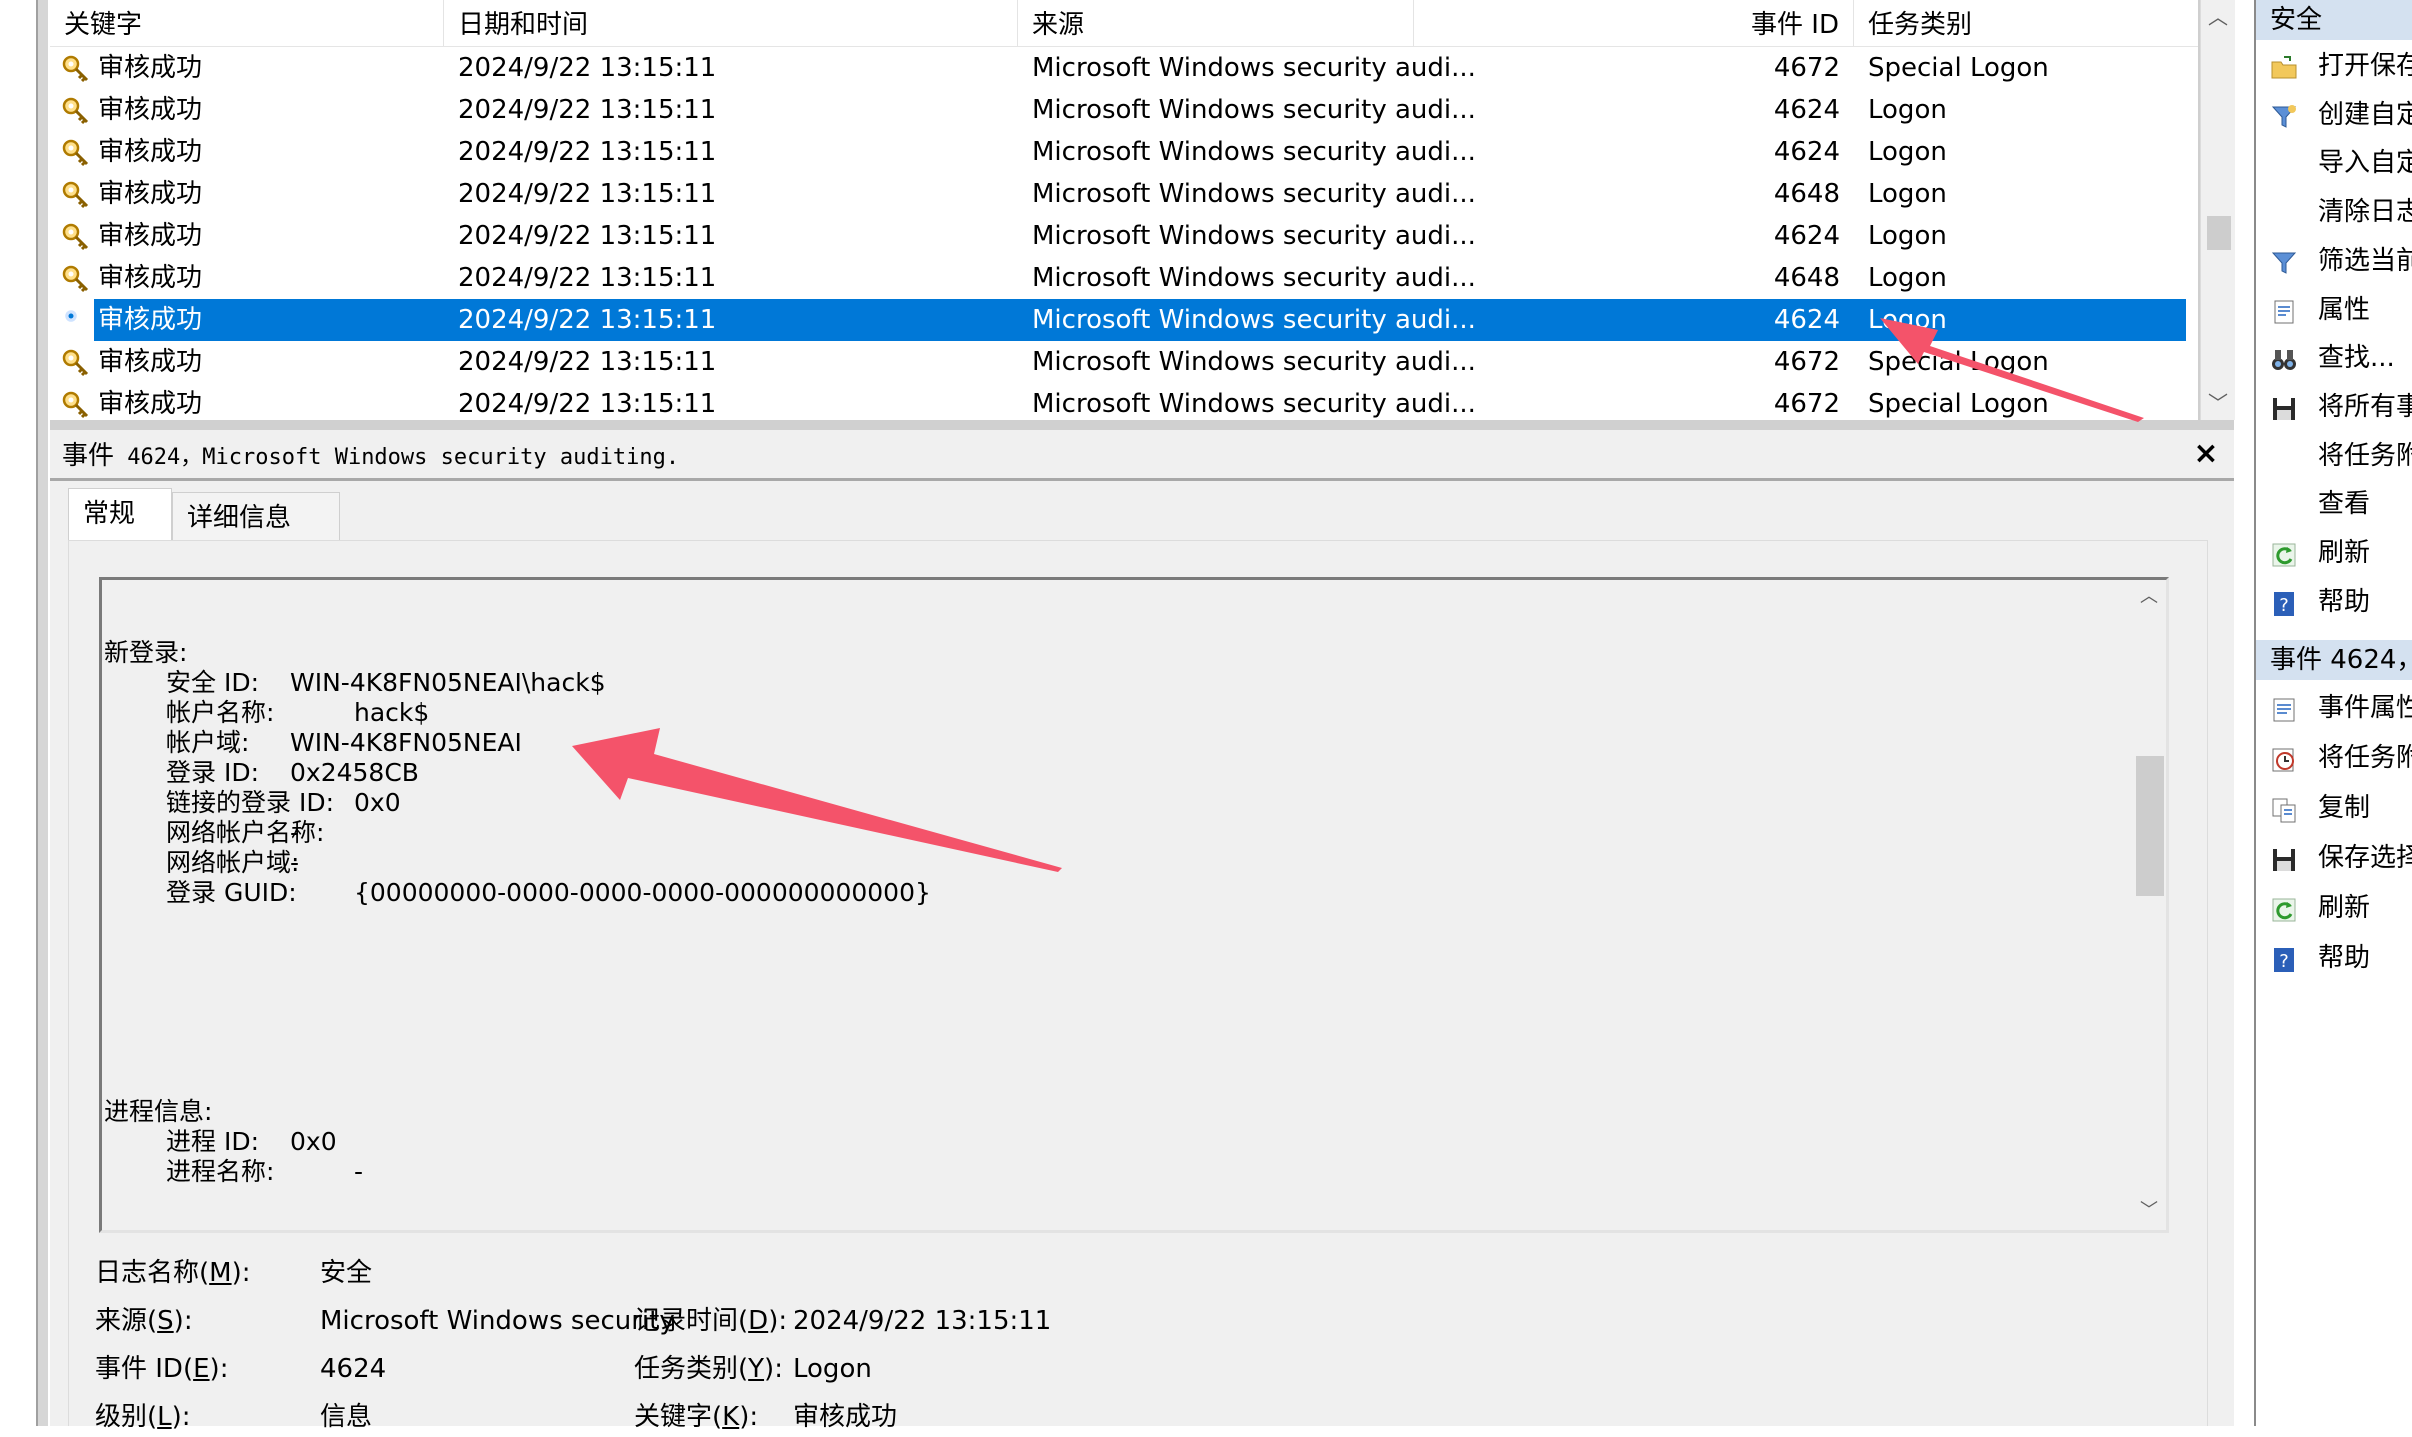  What do you see at coordinates (406, 742) in the screenshot?
I see `account-domain-value: WIN-4K8FN05NEAI` at bounding box center [406, 742].